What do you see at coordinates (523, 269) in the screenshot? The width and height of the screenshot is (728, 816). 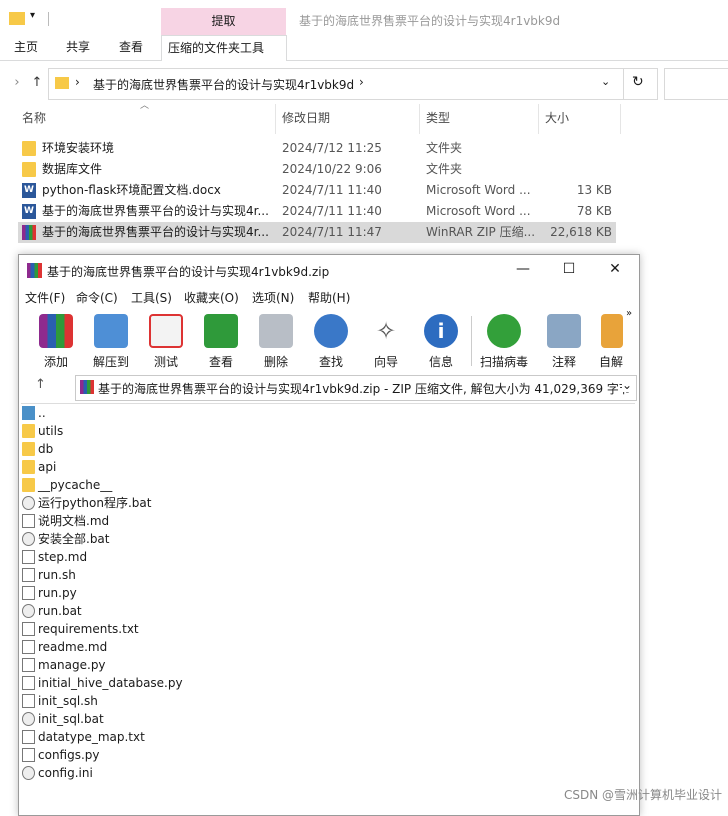 I see `minimize-icon: —` at bounding box center [523, 269].